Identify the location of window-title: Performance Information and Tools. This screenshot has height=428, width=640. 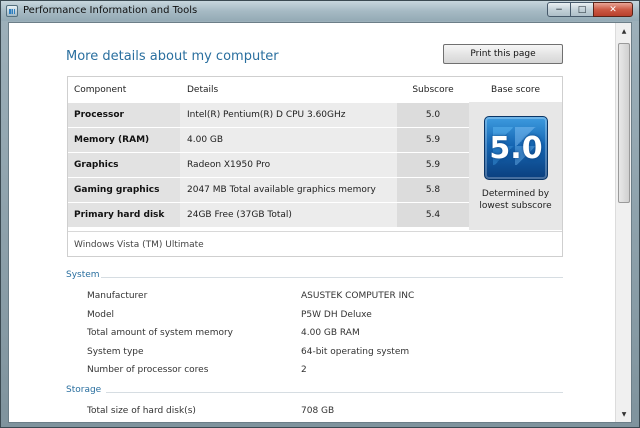
(110, 10).